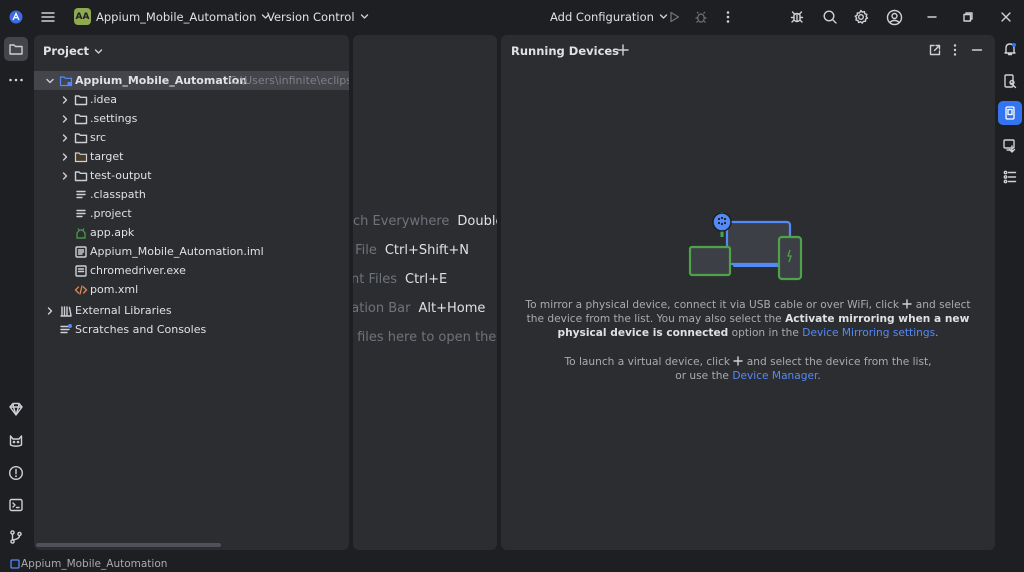 The width and height of the screenshot is (1024, 572). What do you see at coordinates (81, 271) in the screenshot?
I see `executable-file-icon` at bounding box center [81, 271].